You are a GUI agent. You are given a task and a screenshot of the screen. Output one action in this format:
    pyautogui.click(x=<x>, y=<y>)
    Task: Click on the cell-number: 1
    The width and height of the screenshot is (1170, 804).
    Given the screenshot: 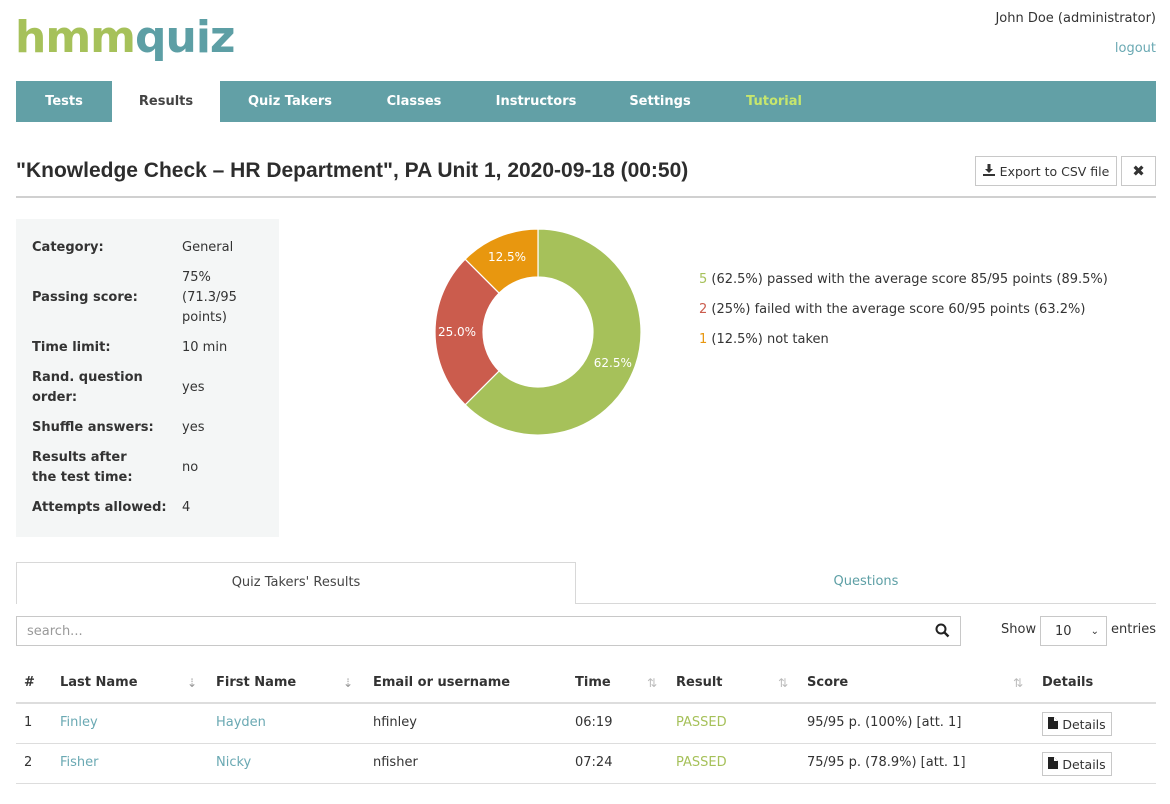 What is the action you would take?
    pyautogui.click(x=28, y=722)
    